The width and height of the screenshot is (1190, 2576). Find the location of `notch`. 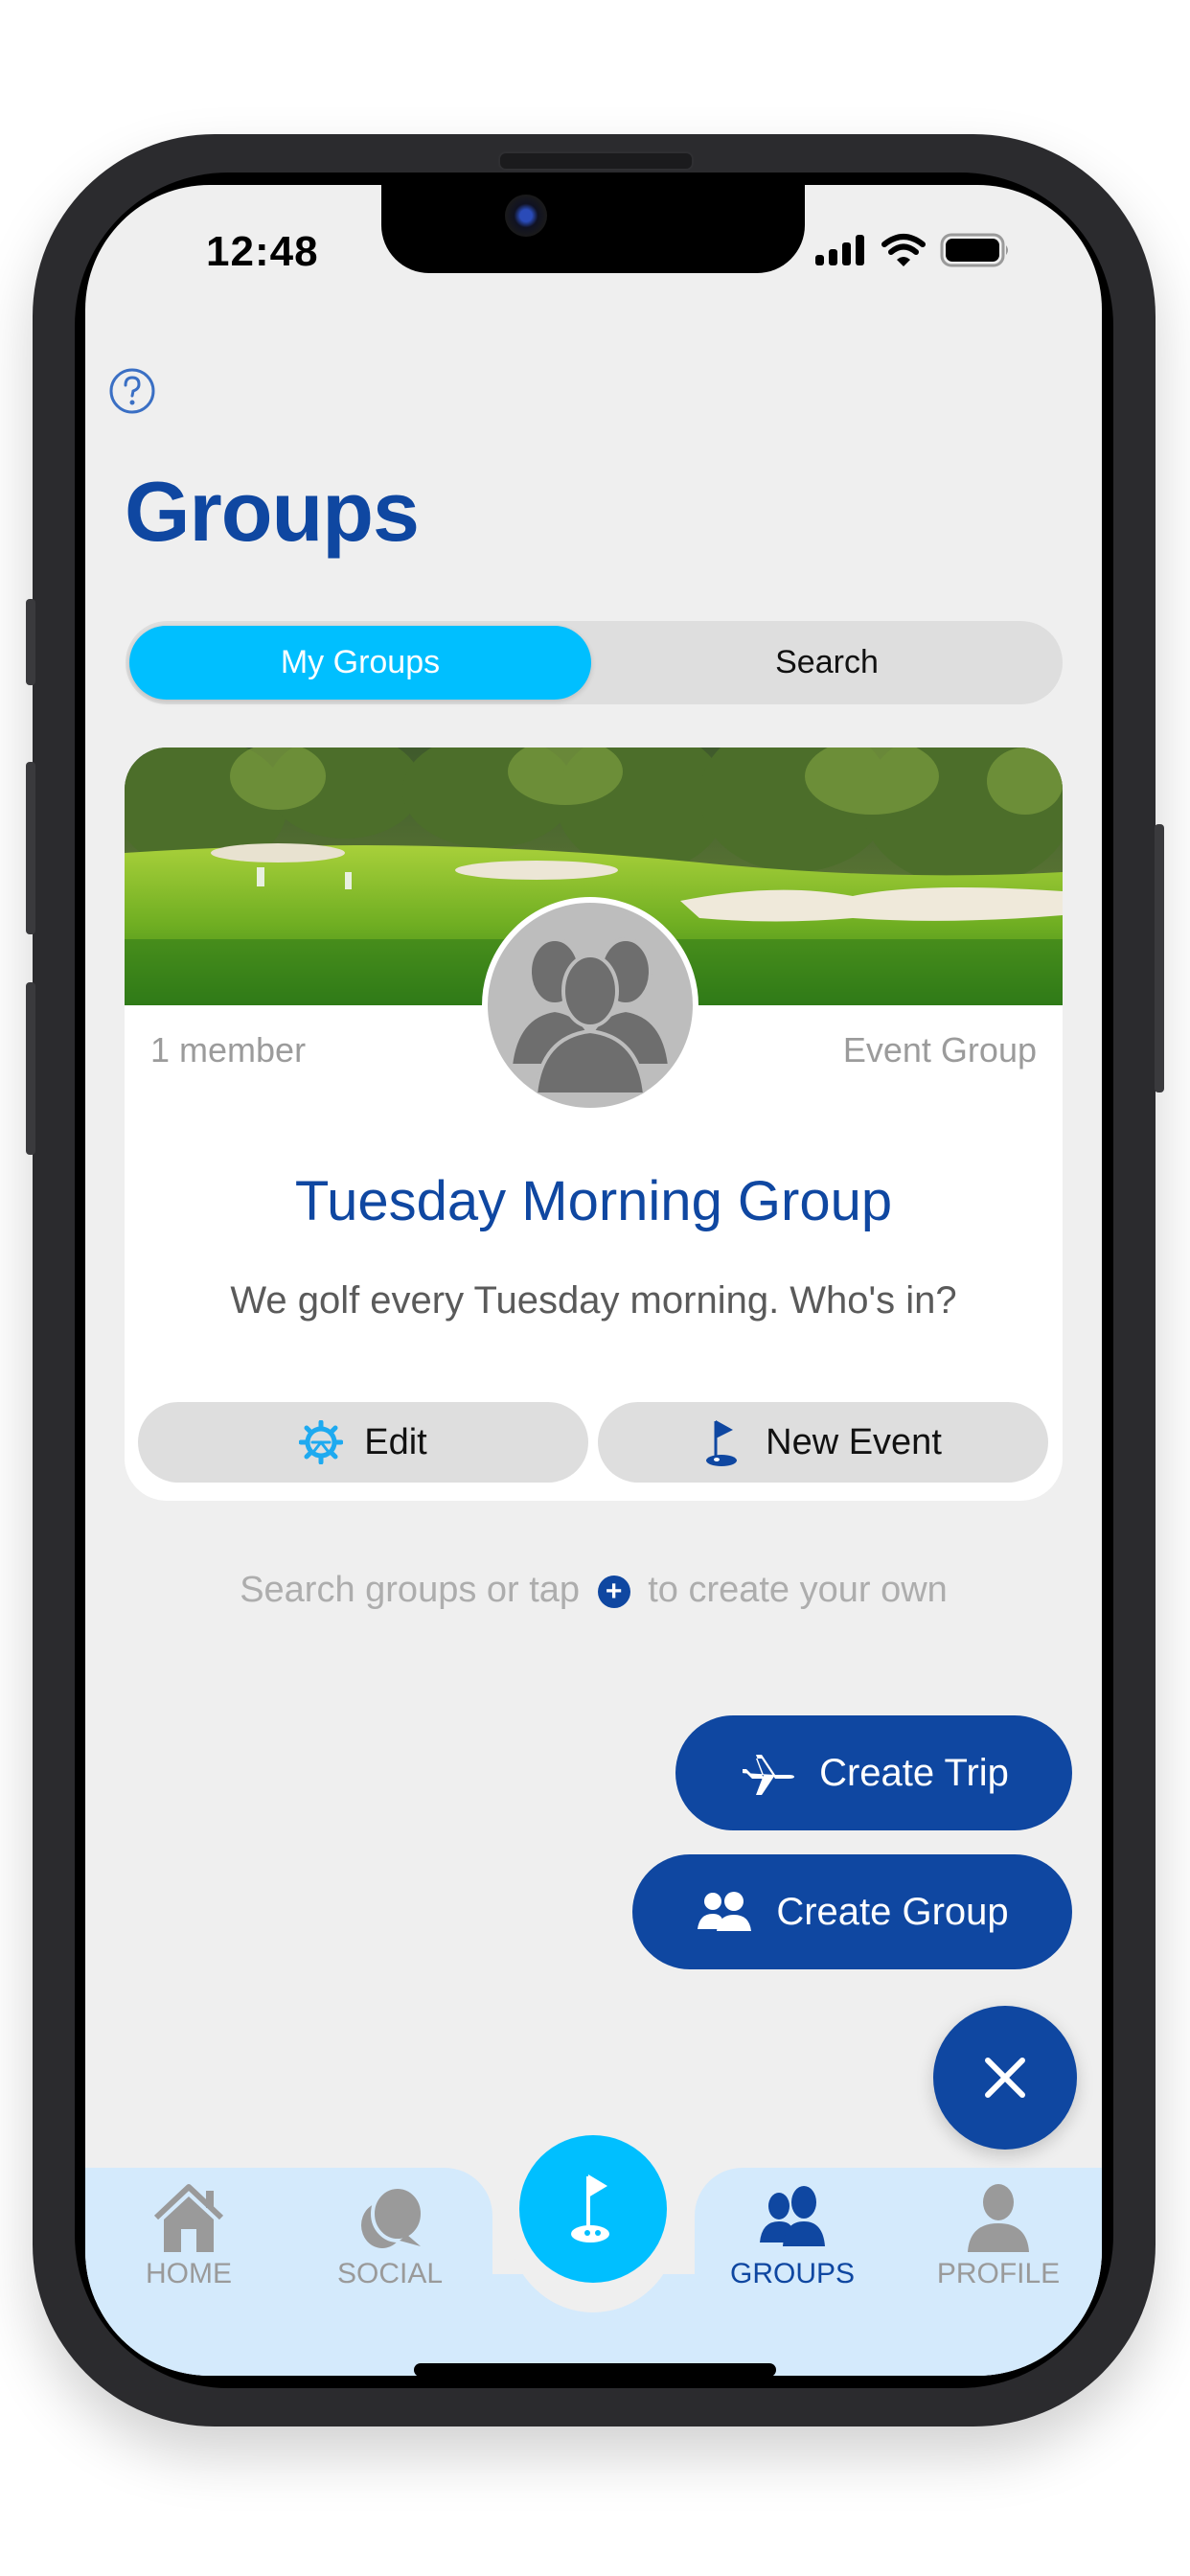

notch is located at coordinates (593, 229).